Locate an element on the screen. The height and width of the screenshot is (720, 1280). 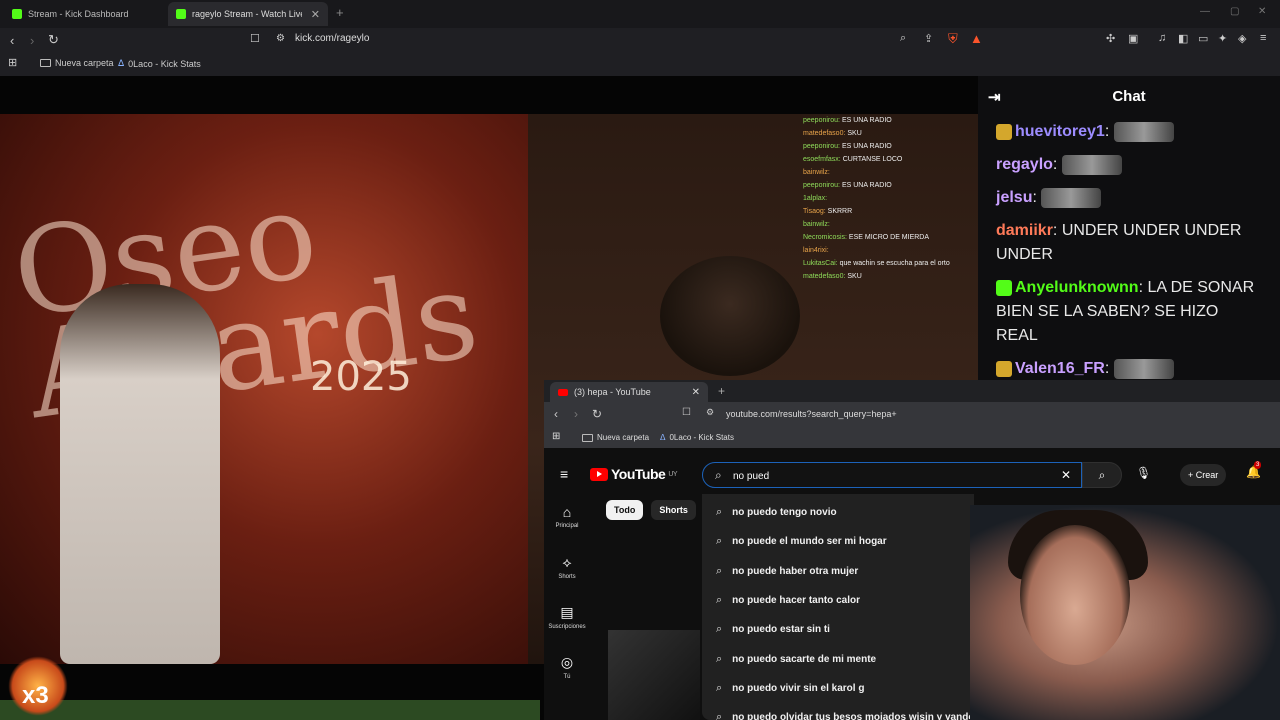
sidebar-item-principal: ⌂ Principal is located at coordinates (567, 529).